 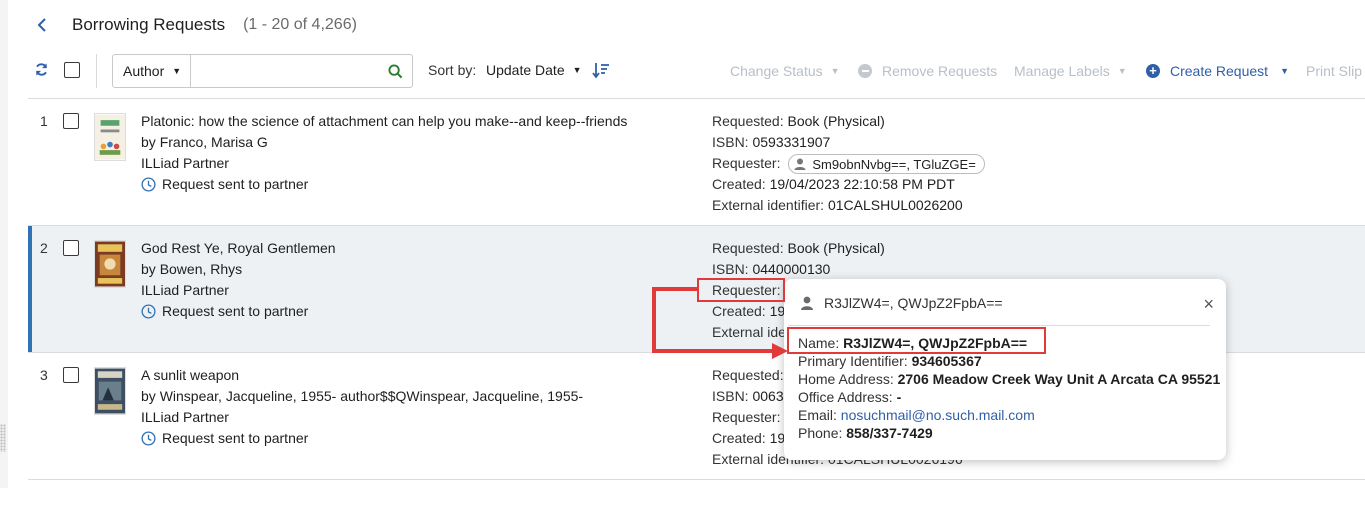 I want to click on requester-chip: Sm9obnNvbg==, TGluZGE=, so click(x=886, y=164).